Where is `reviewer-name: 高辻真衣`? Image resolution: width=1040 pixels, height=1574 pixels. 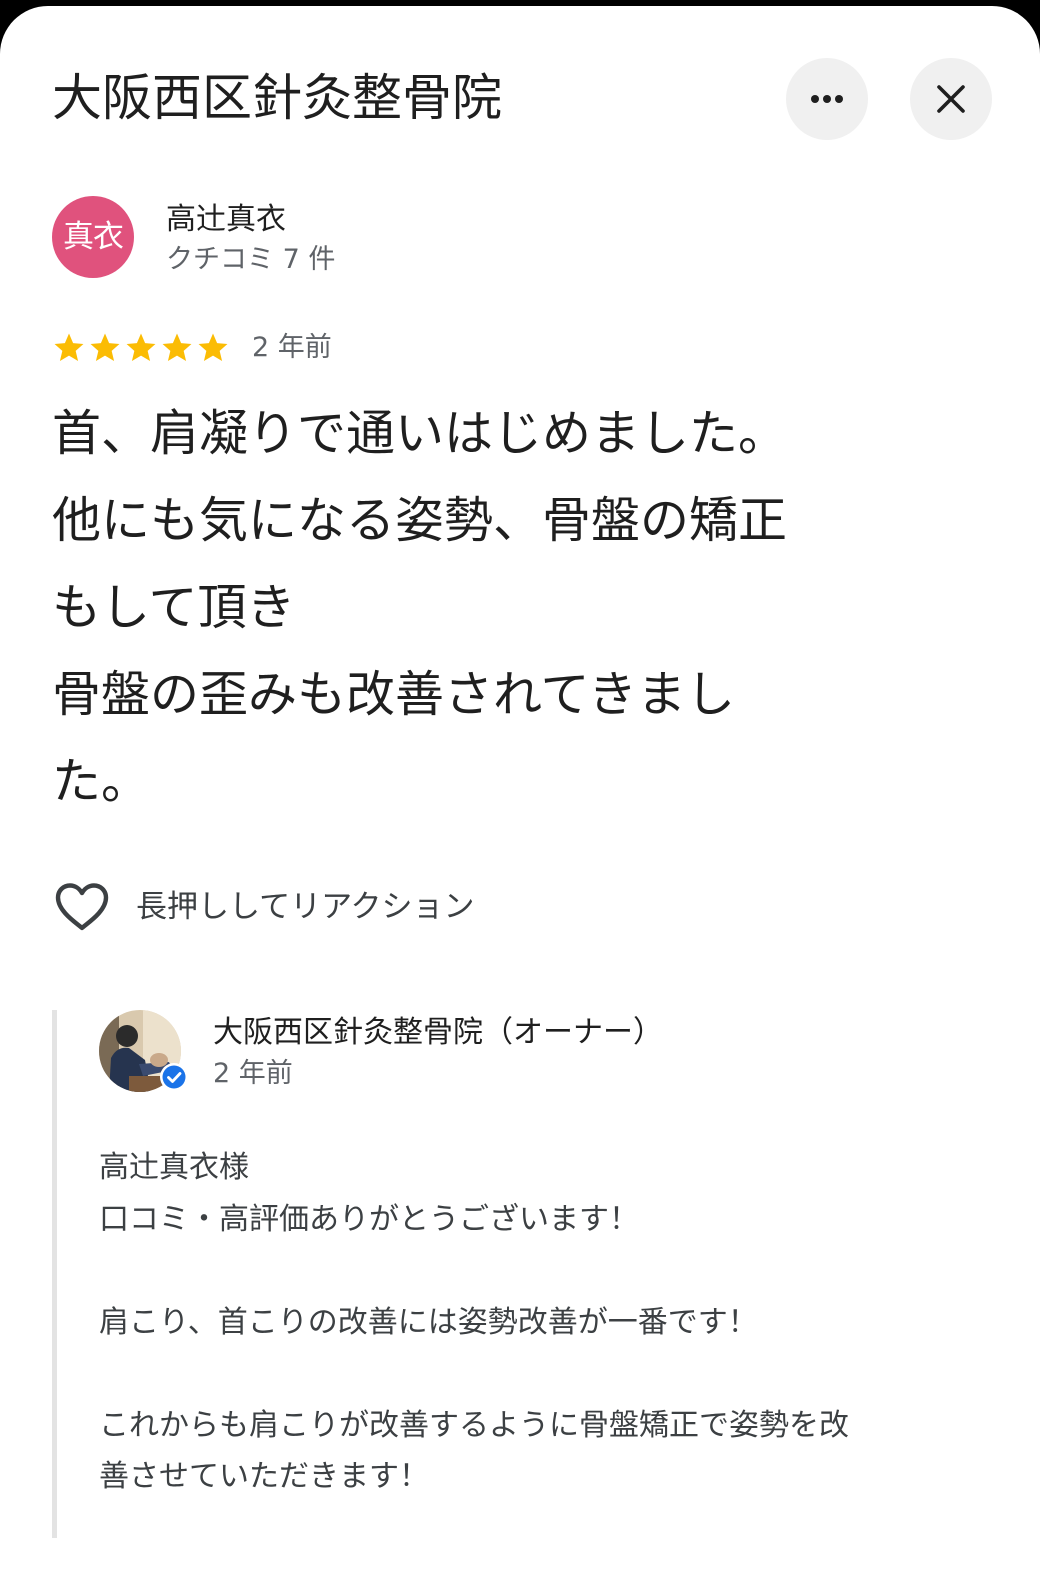
reviewer-name: 高辻真衣 is located at coordinates (226, 220).